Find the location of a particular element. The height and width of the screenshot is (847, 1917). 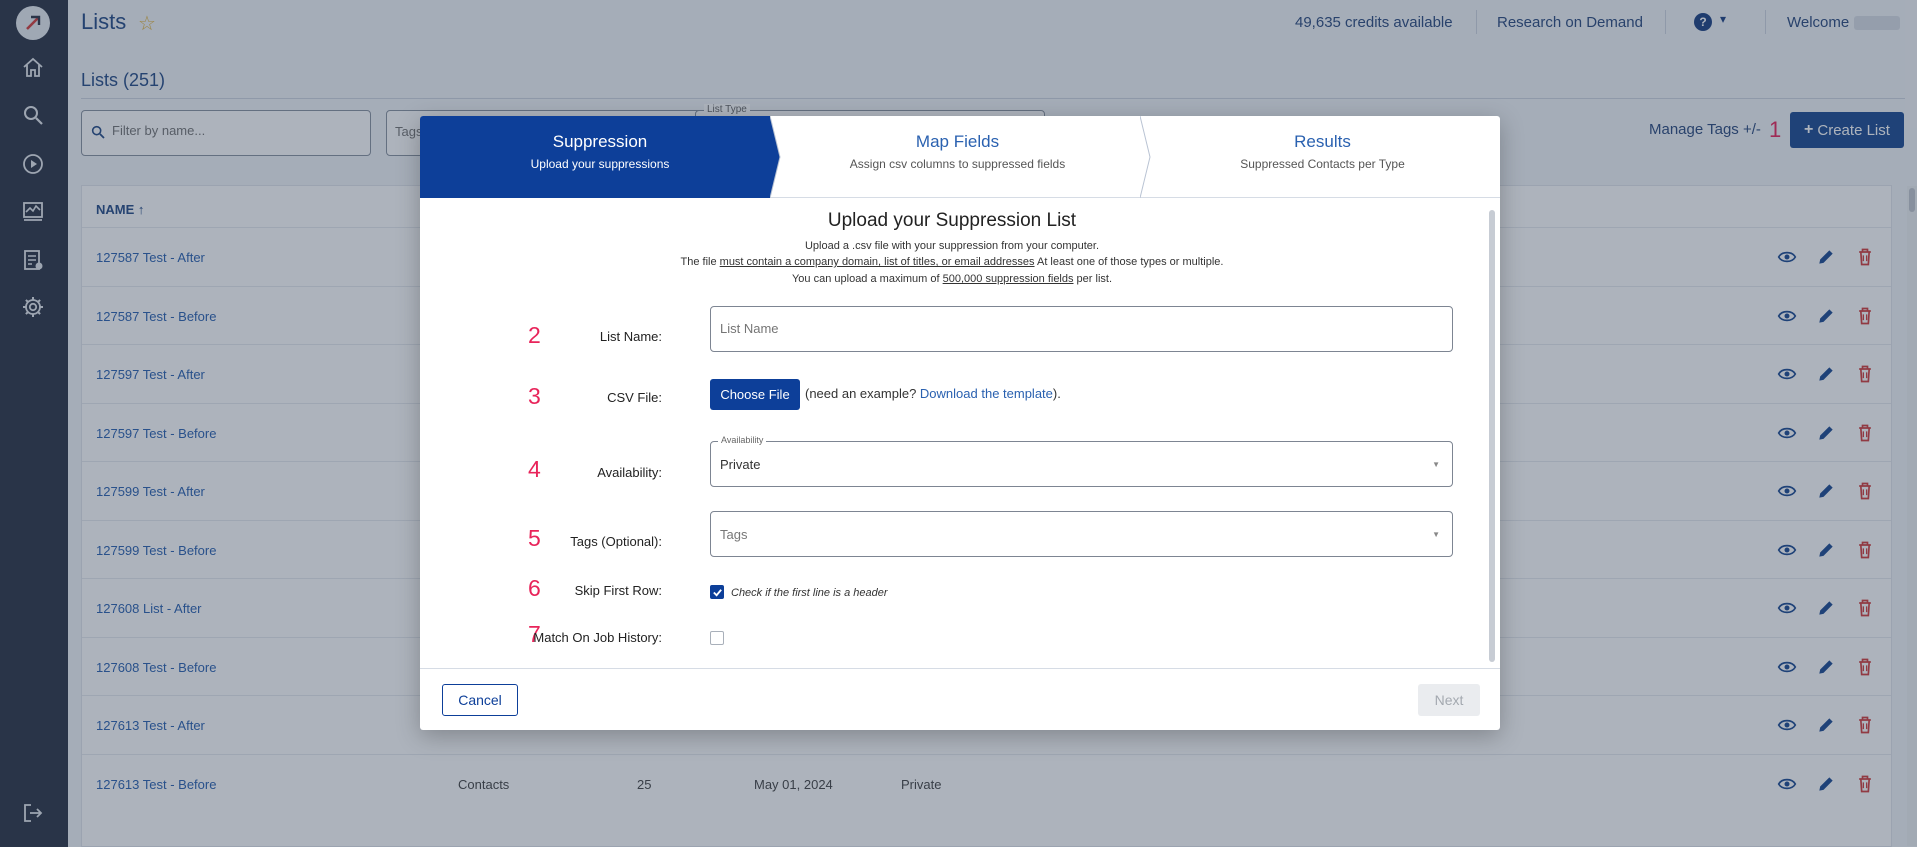

modal-scrollbar is located at coordinates (1492, 436).